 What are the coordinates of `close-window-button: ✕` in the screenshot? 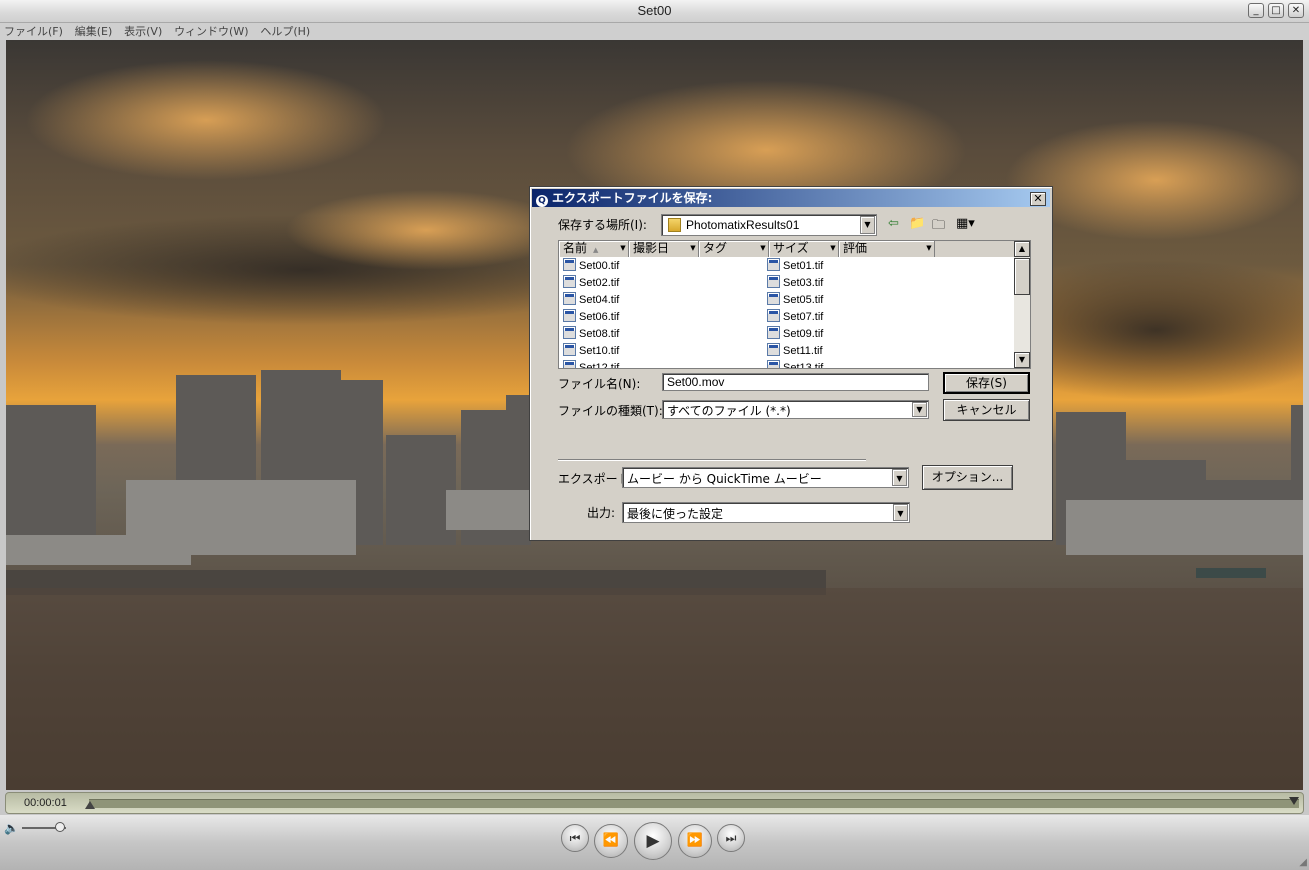 It's located at (1296, 10).